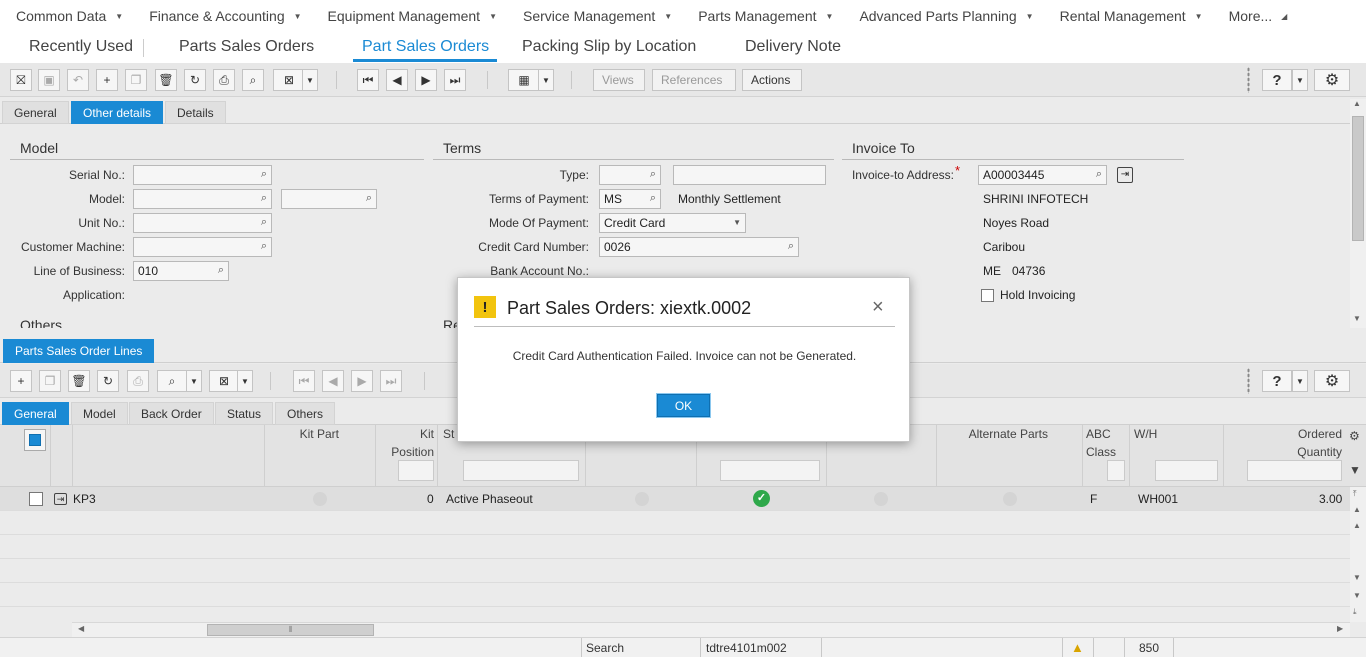 The image size is (1366, 657). What do you see at coordinates (878, 307) in the screenshot?
I see `close-icon: ×` at bounding box center [878, 307].